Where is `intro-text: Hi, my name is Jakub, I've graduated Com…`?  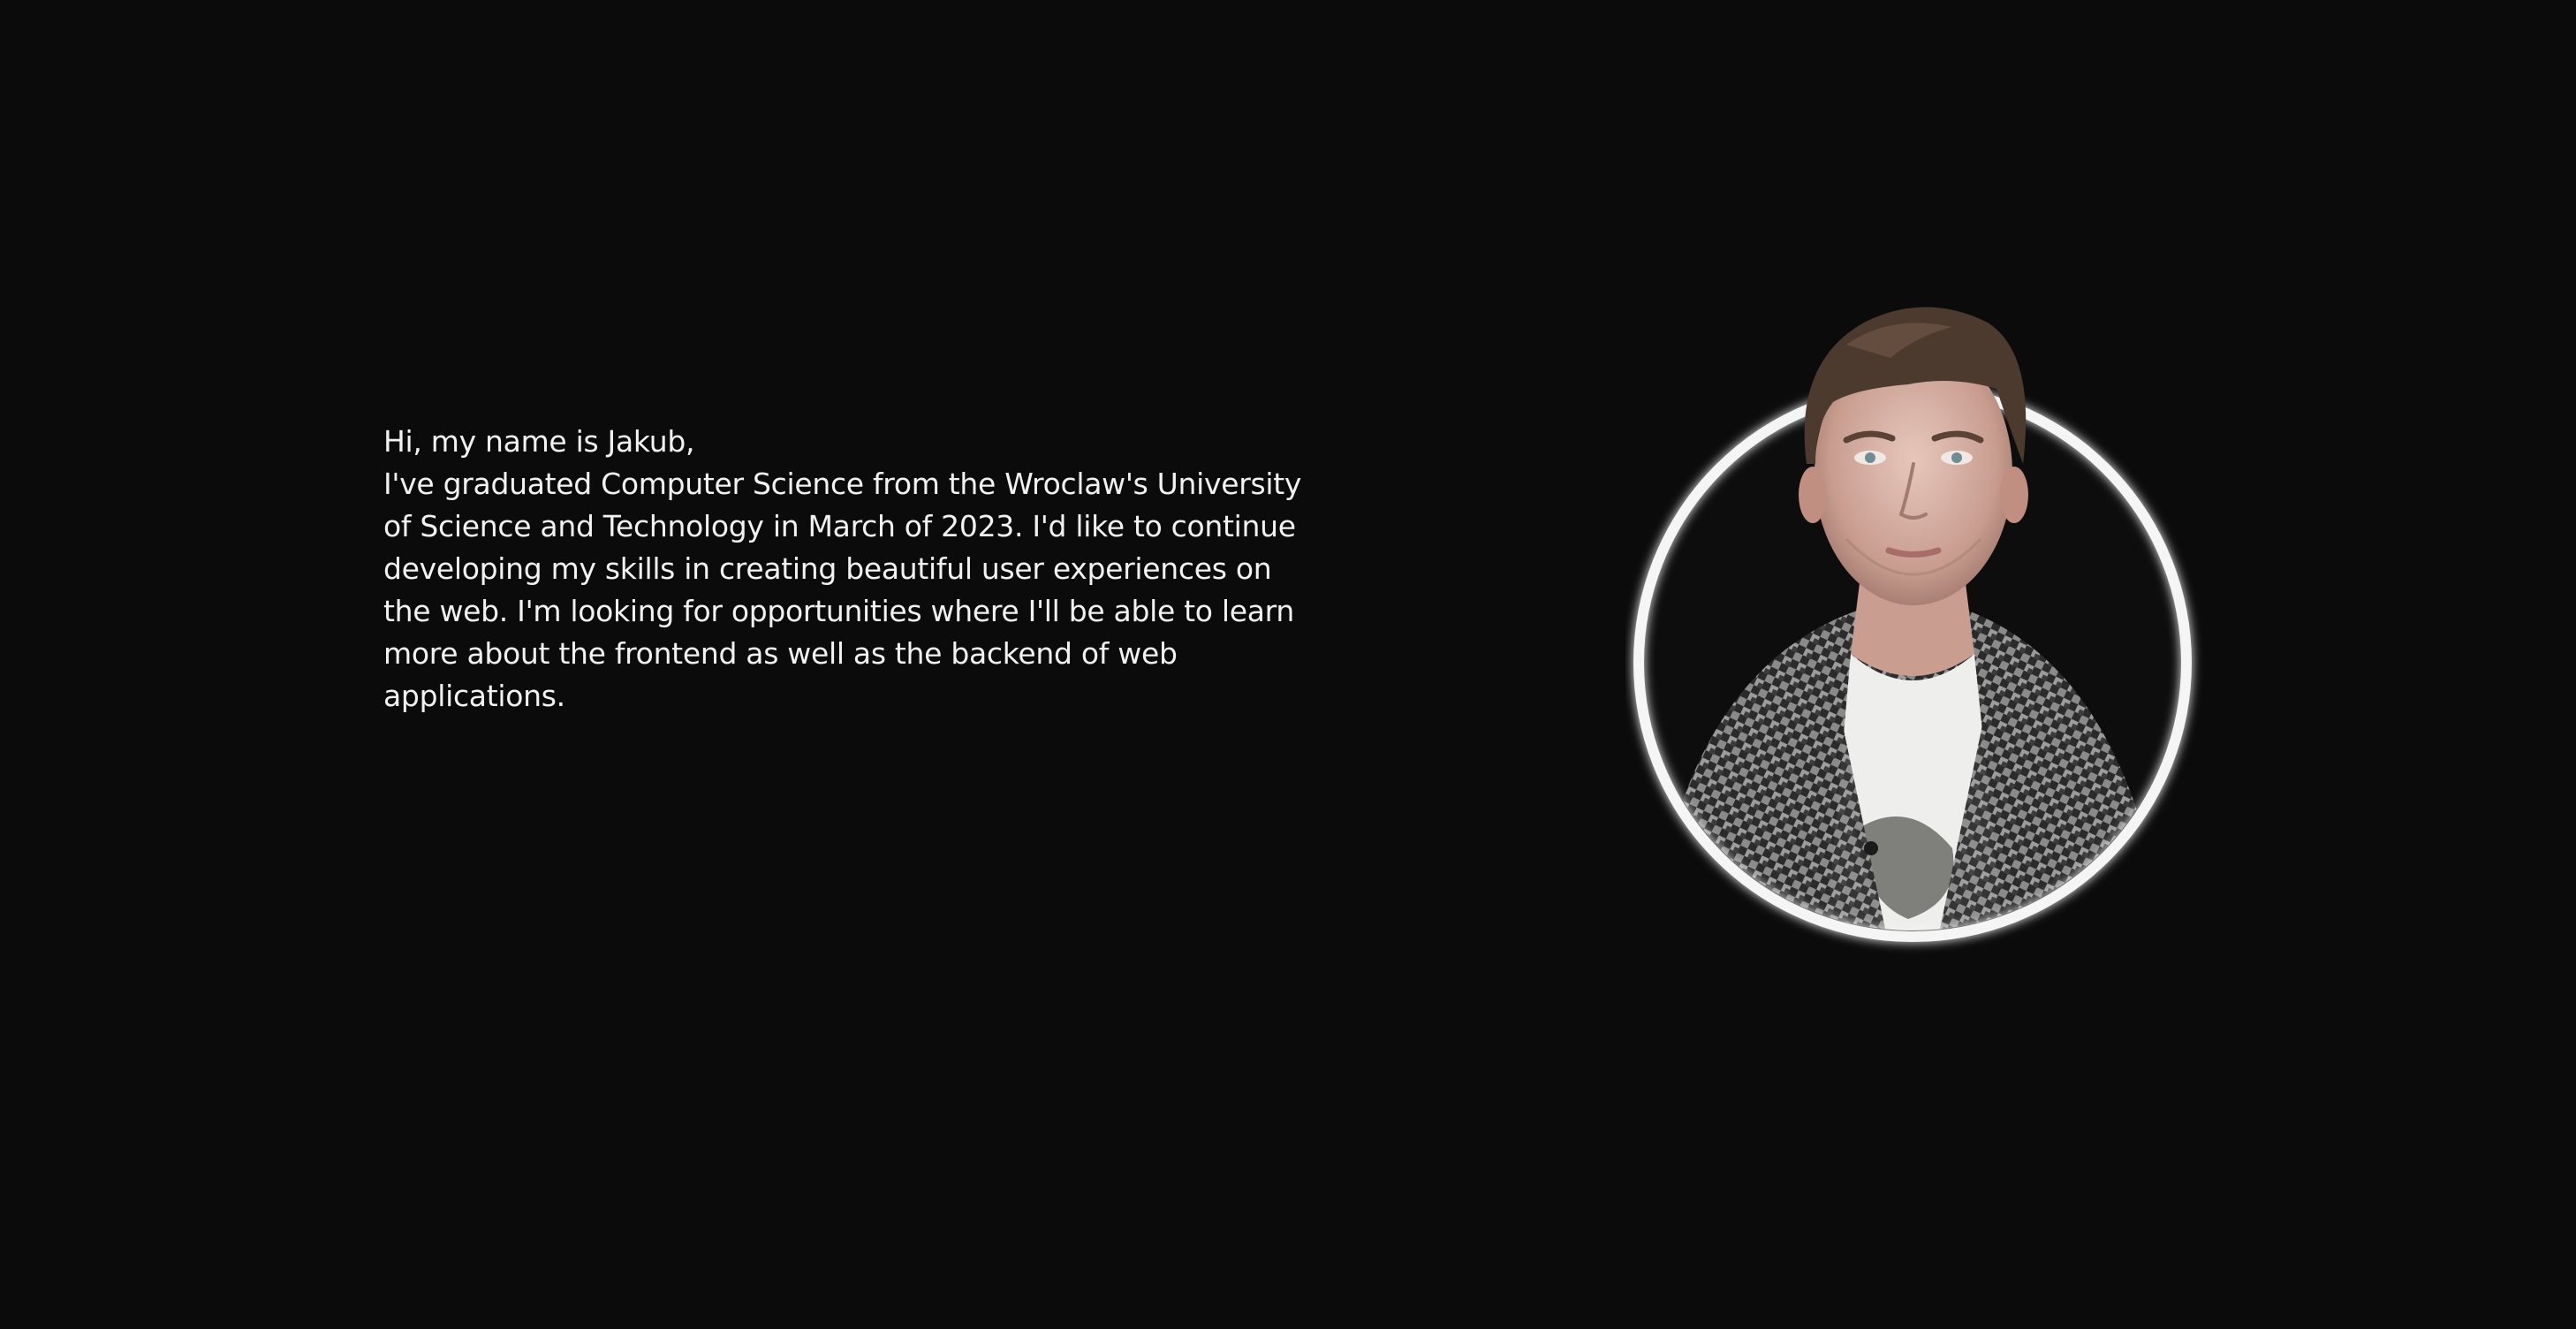
intro-text: Hi, my name is Jakub, I've graduated Com… is located at coordinates (843, 569).